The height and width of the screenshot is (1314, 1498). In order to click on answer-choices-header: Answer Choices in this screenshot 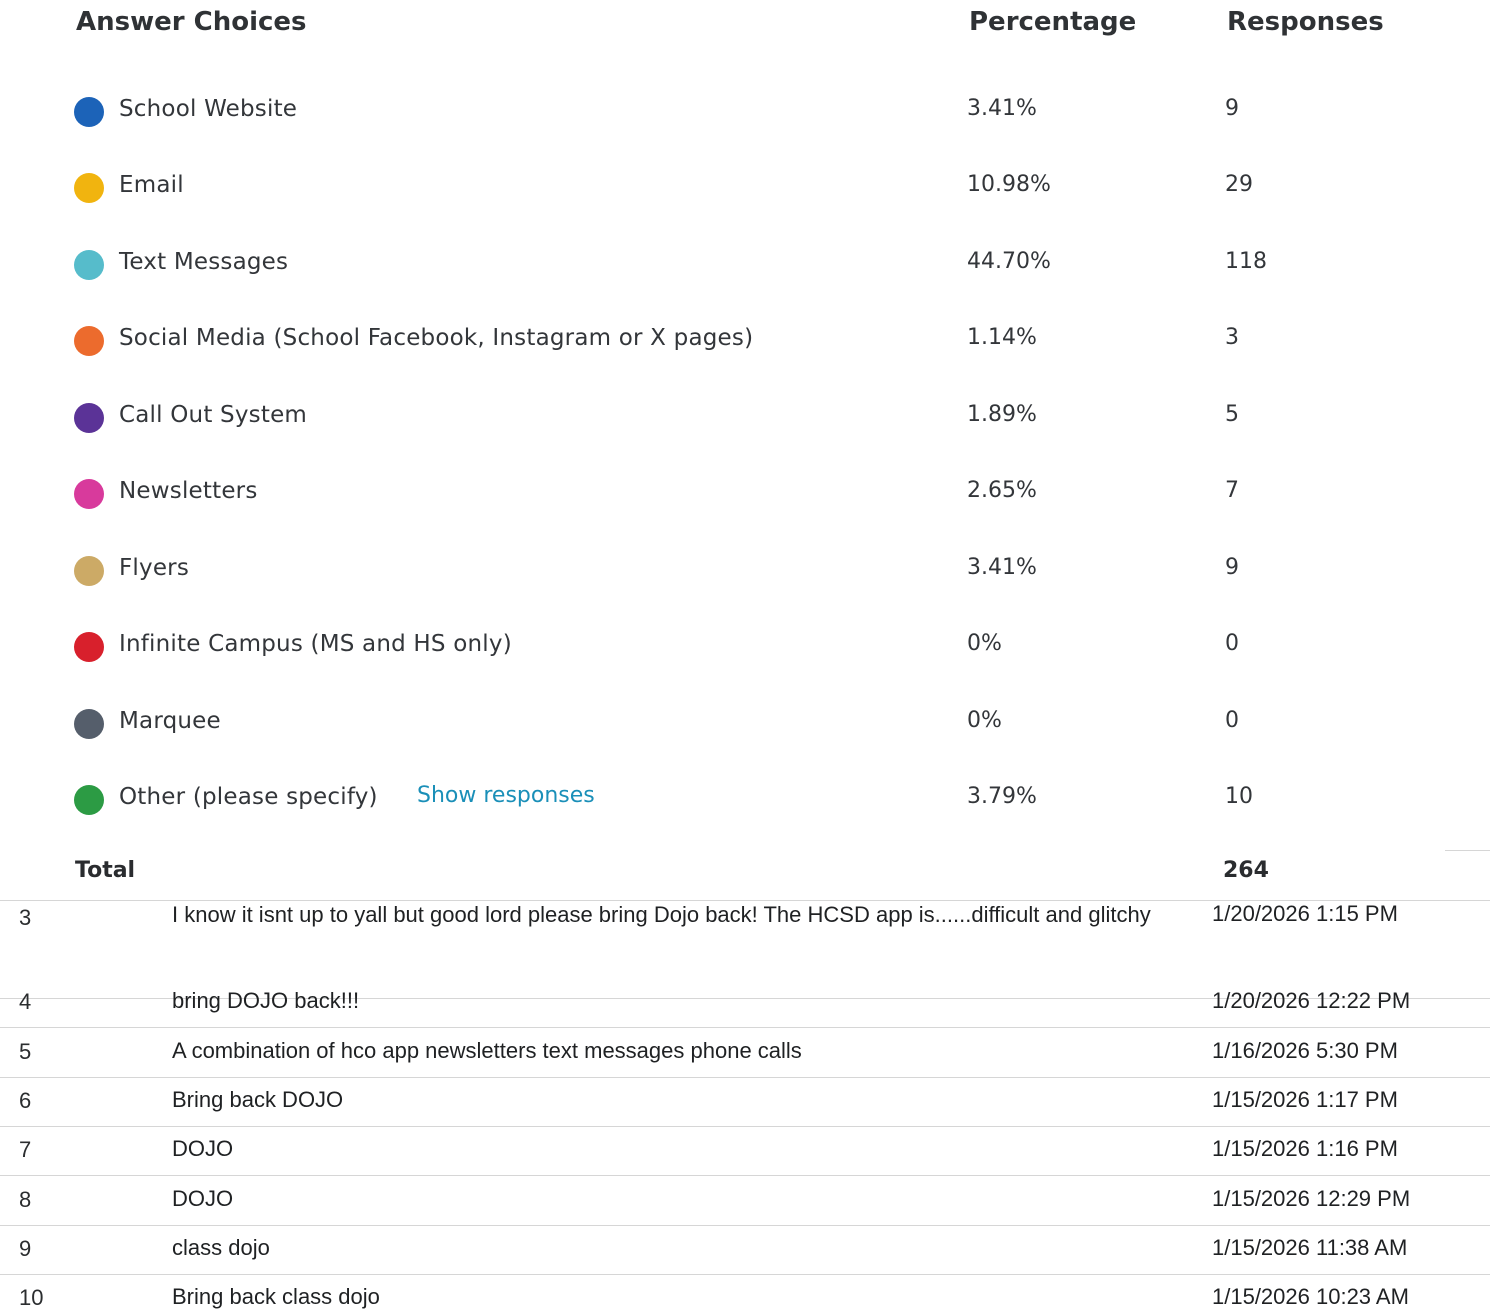, I will do `click(191, 22)`.